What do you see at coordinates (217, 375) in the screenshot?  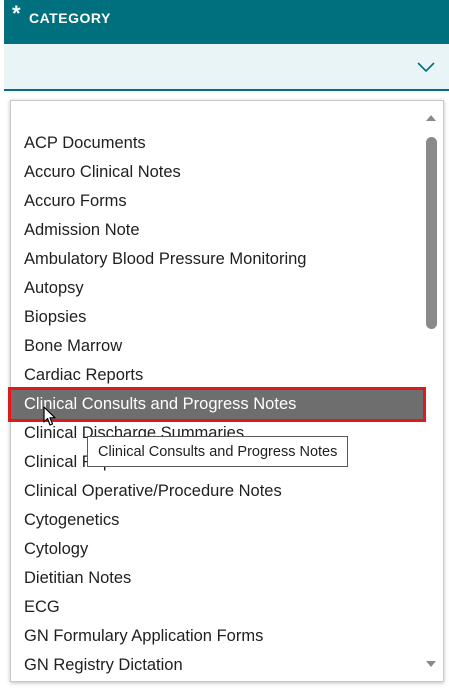 I see `list-item: Cardiac Reports` at bounding box center [217, 375].